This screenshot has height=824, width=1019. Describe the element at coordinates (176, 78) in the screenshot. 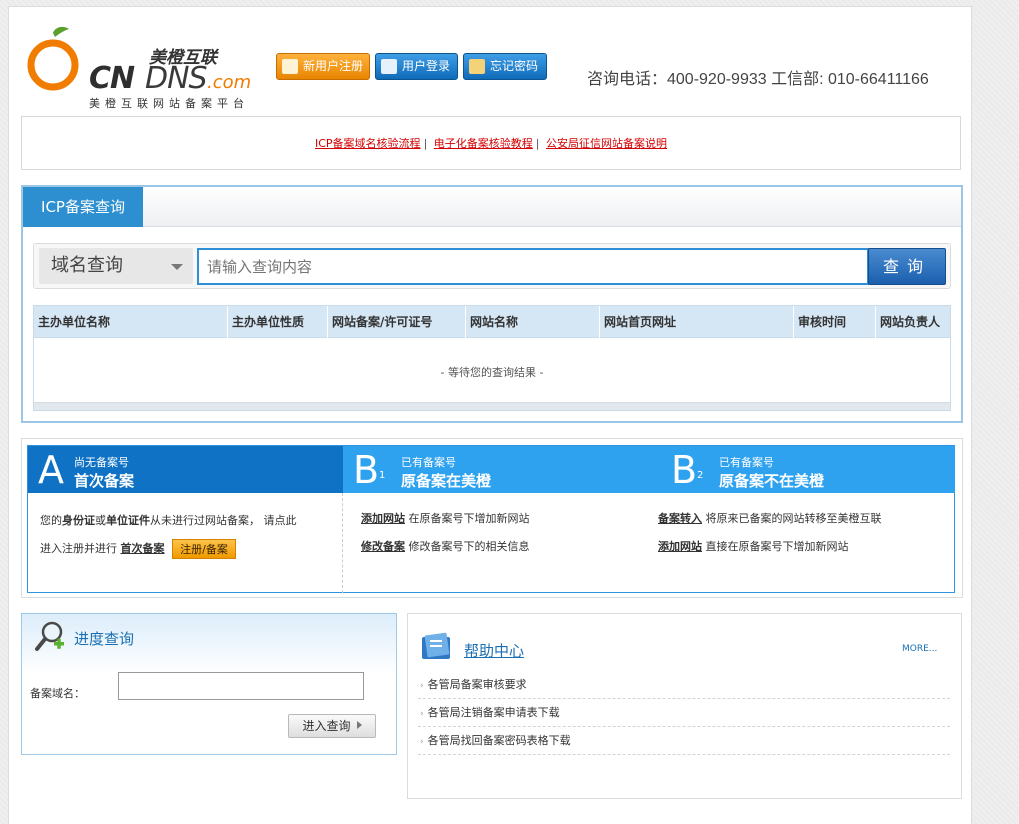

I see `logo-dns-text: DNS` at that location.